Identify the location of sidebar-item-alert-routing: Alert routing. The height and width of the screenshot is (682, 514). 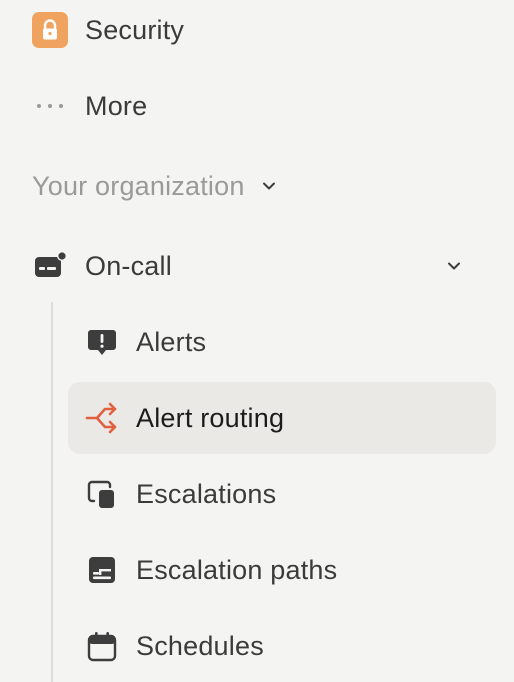
(282, 418).